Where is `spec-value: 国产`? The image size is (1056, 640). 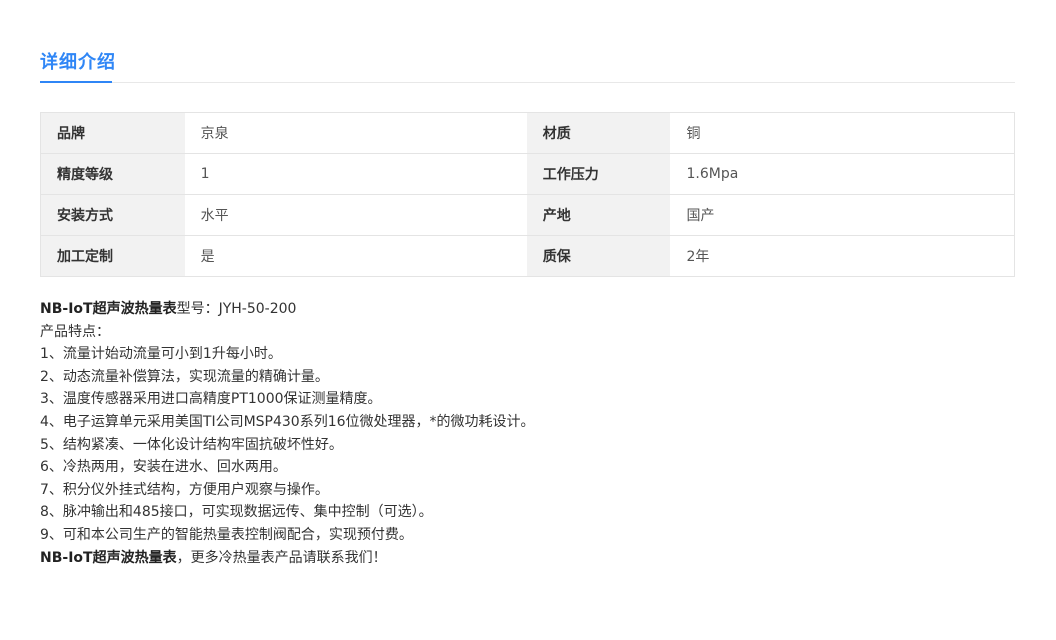
spec-value: 国产 is located at coordinates (842, 215).